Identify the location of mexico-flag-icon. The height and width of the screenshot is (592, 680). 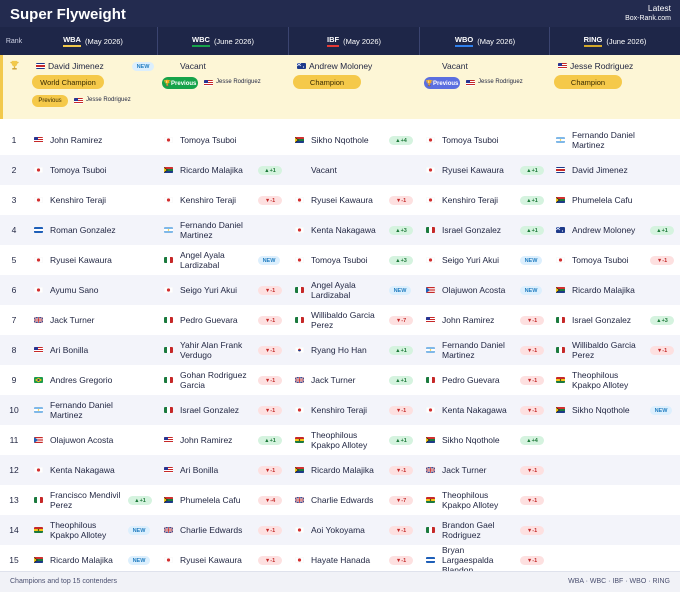
(38, 500).